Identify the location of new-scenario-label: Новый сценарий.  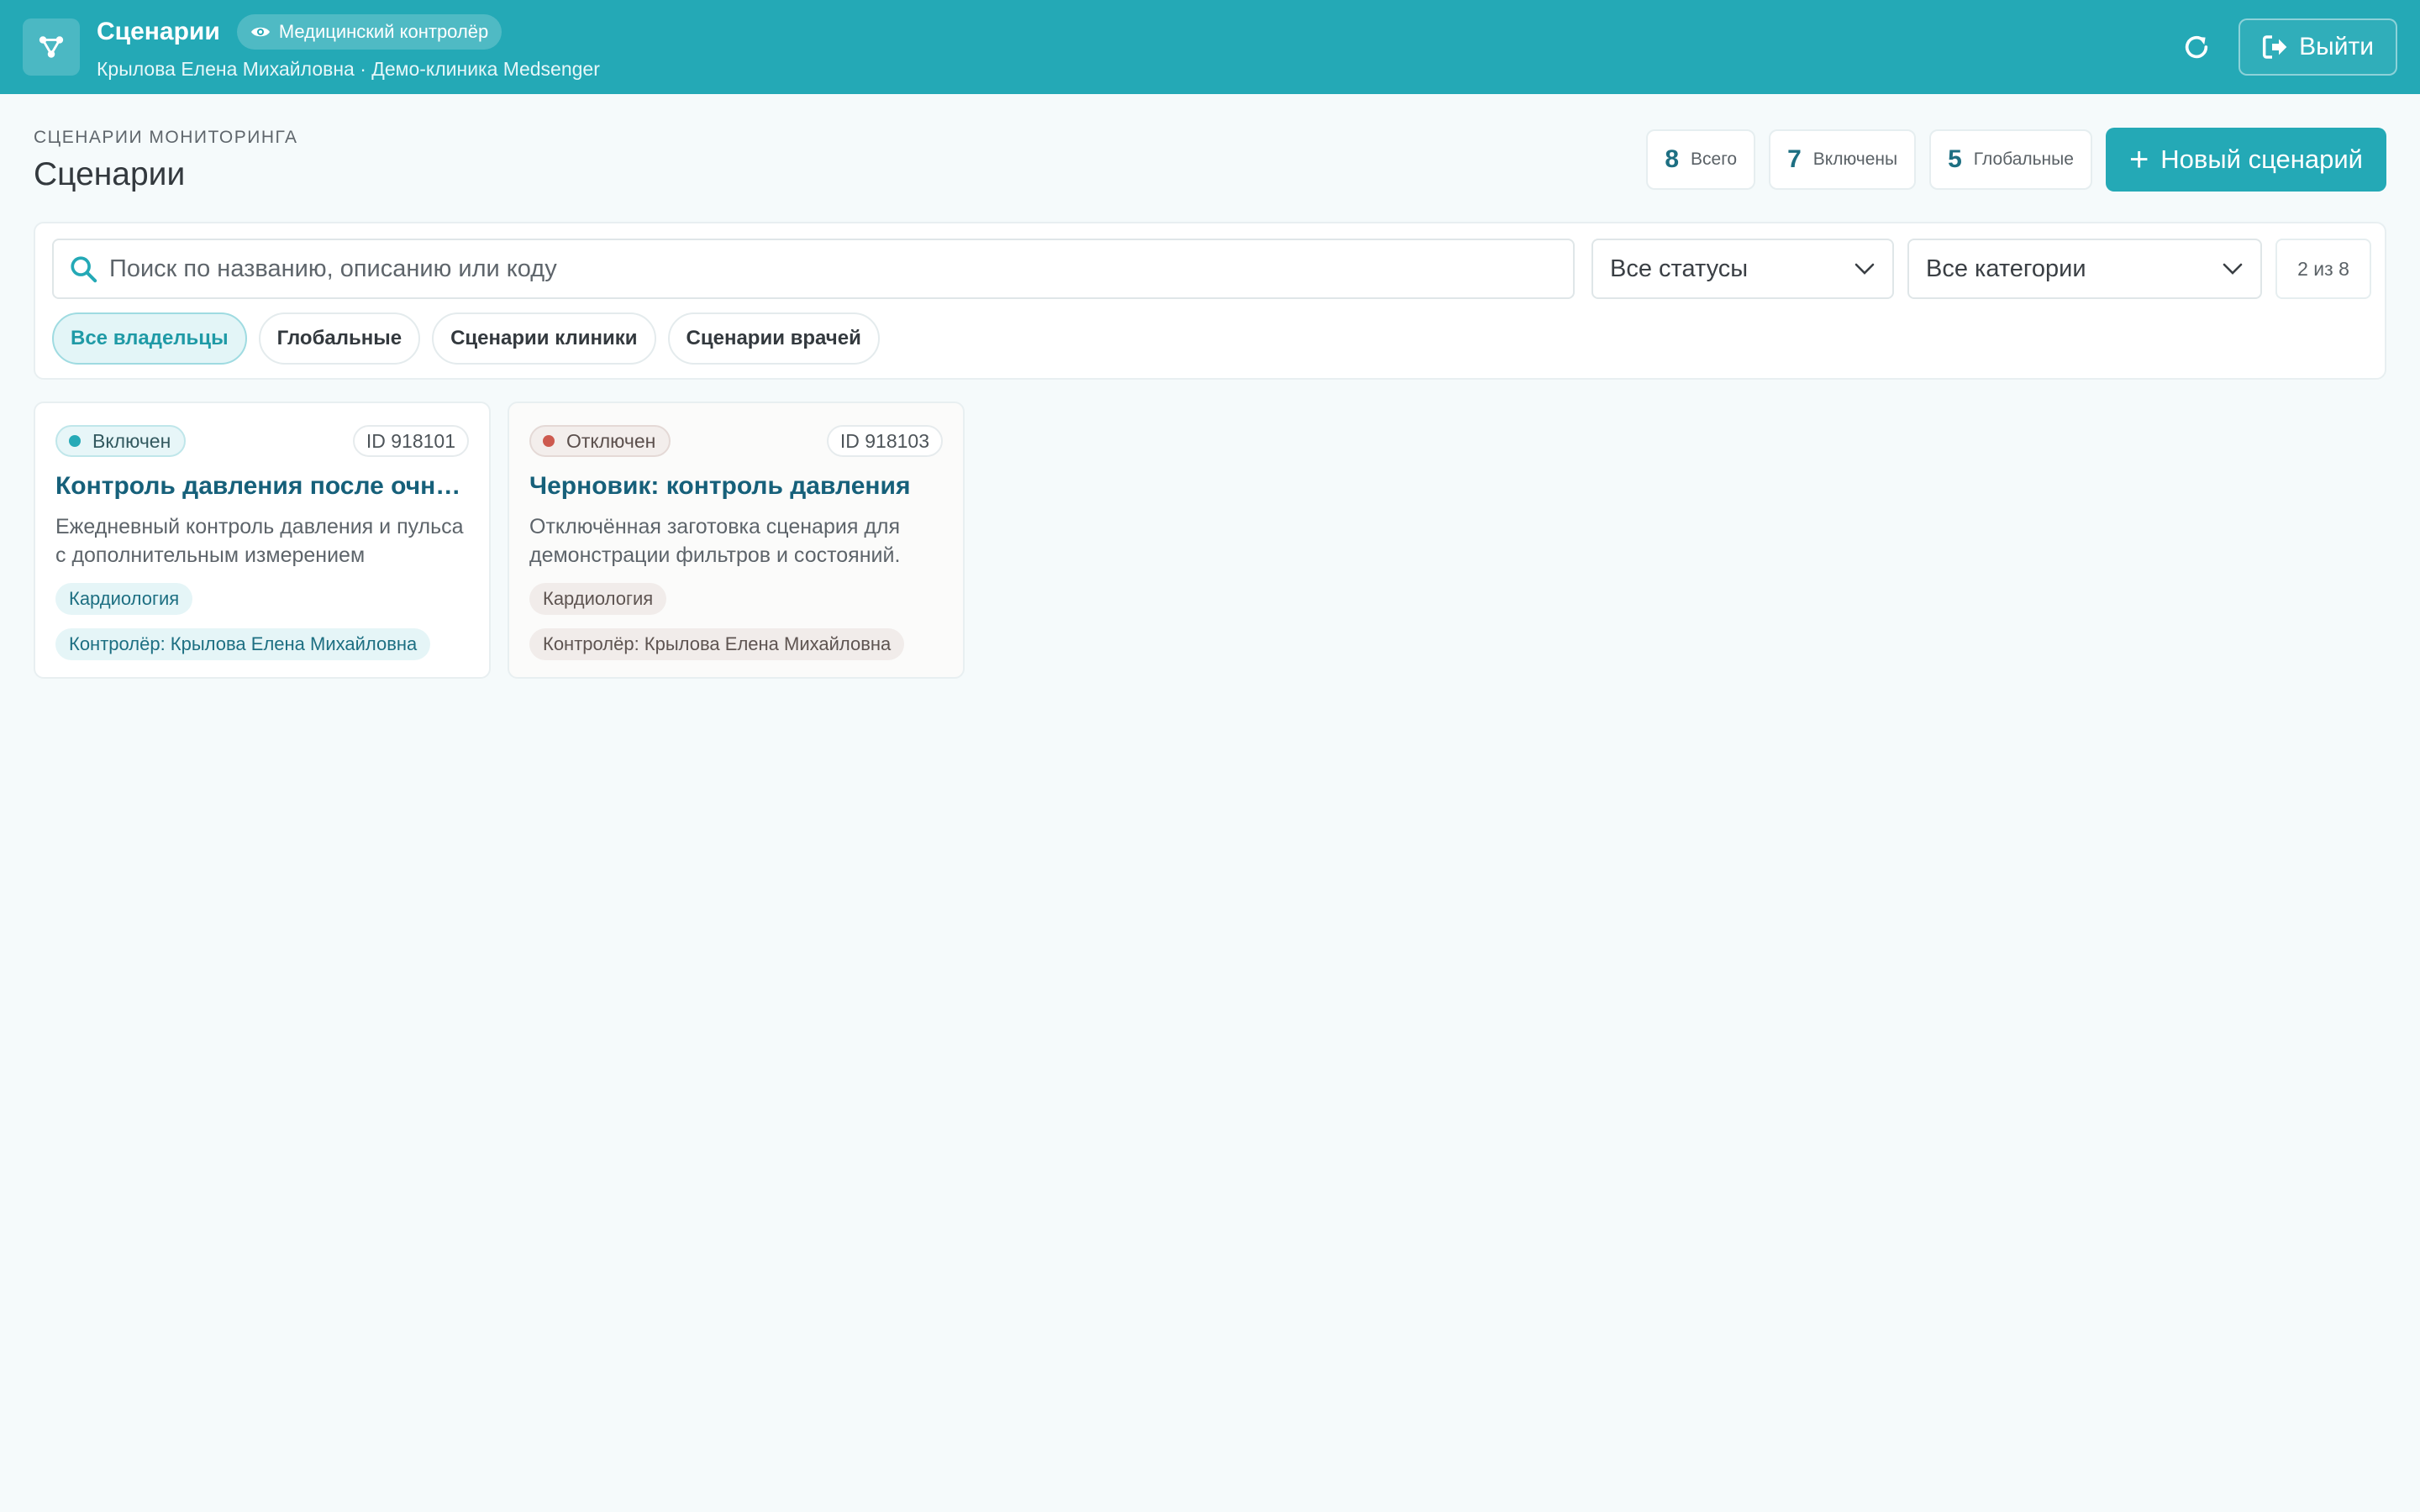
(2262, 159).